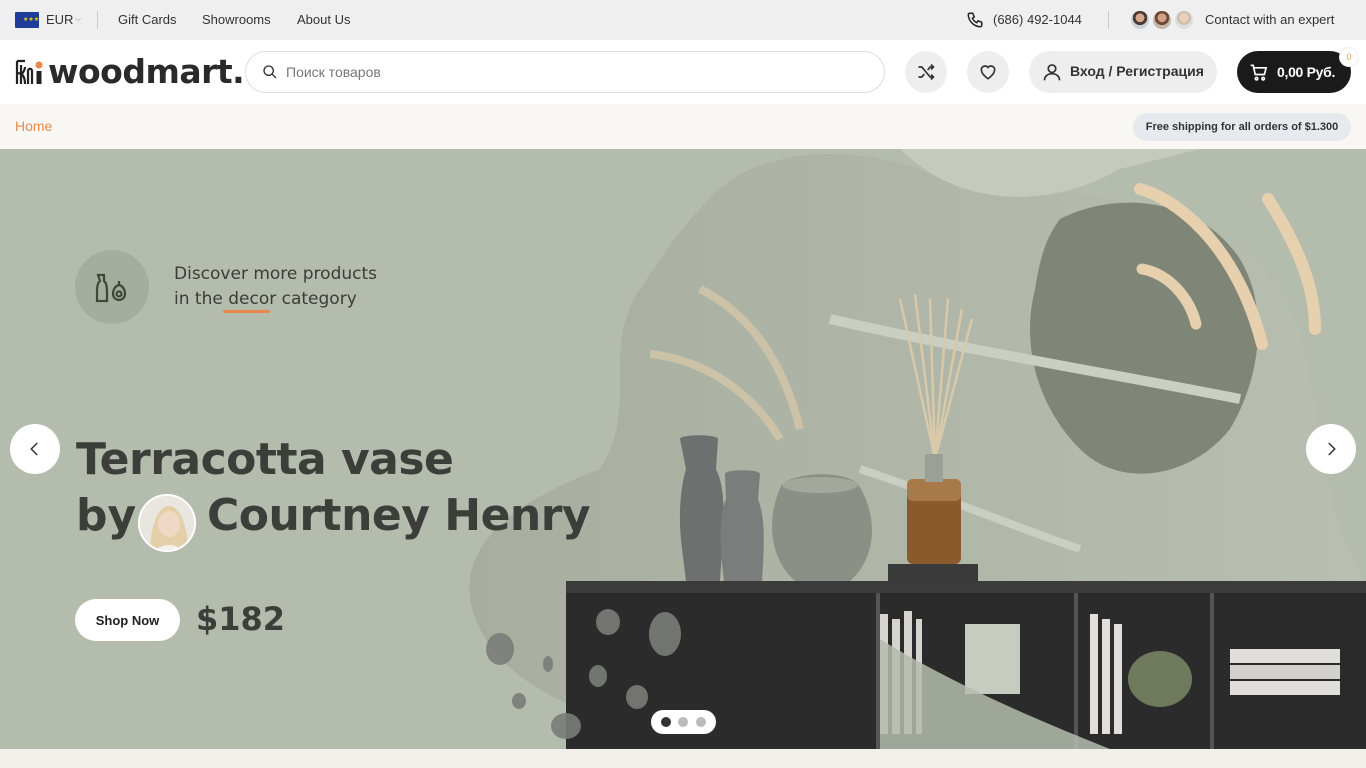 This screenshot has width=1366, height=768. I want to click on wishlist-button, so click(988, 72).